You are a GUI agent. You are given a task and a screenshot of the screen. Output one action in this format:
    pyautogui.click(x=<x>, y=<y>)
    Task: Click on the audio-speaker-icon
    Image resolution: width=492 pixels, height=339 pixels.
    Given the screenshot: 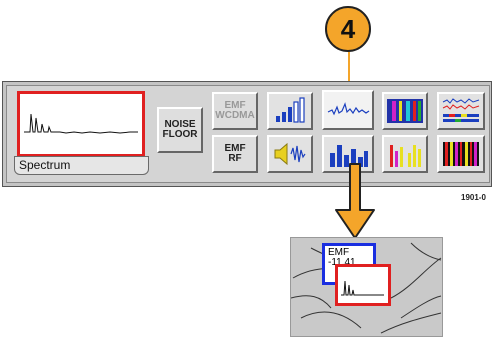 What is the action you would take?
    pyautogui.click(x=290, y=154)
    